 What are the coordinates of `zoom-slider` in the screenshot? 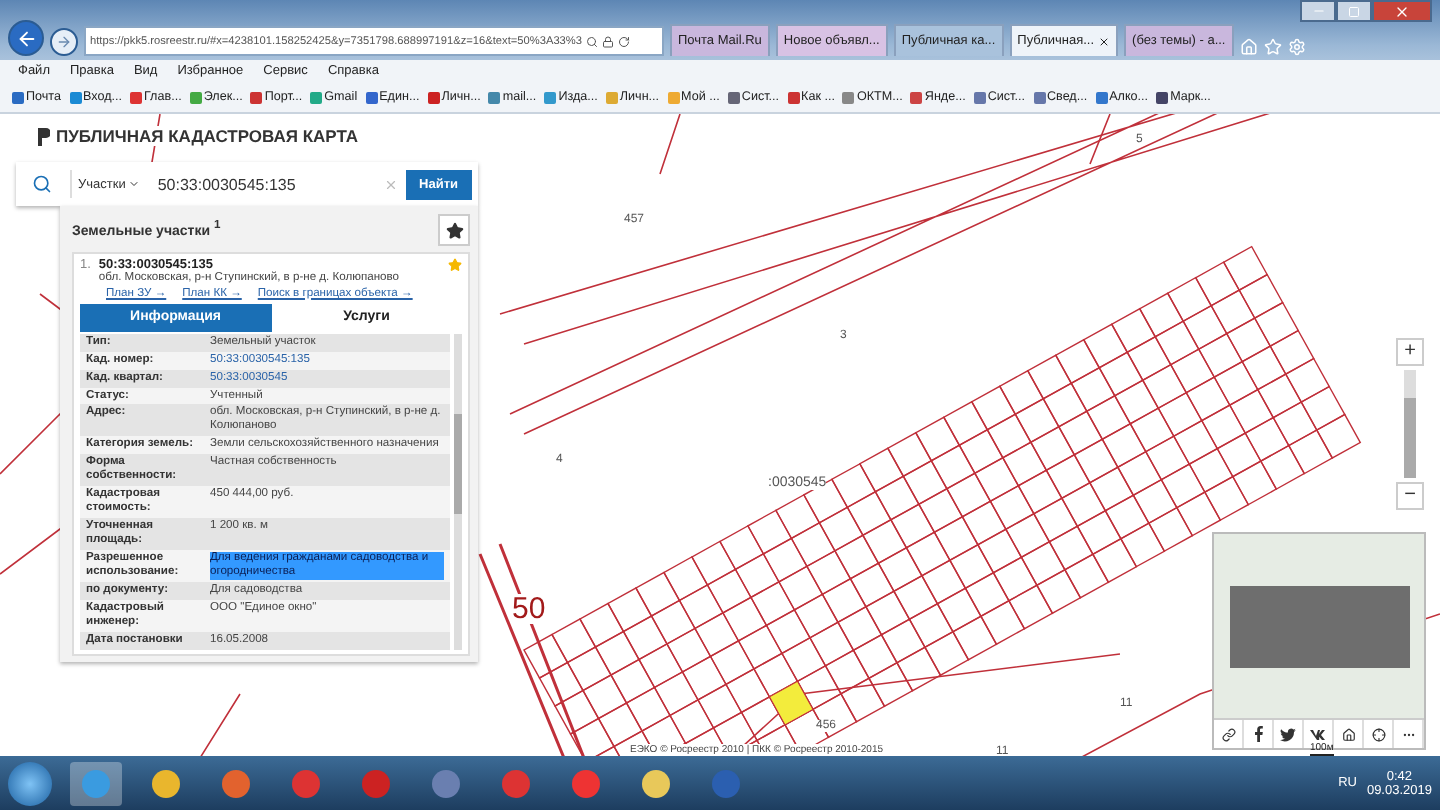 It's located at (1410, 437).